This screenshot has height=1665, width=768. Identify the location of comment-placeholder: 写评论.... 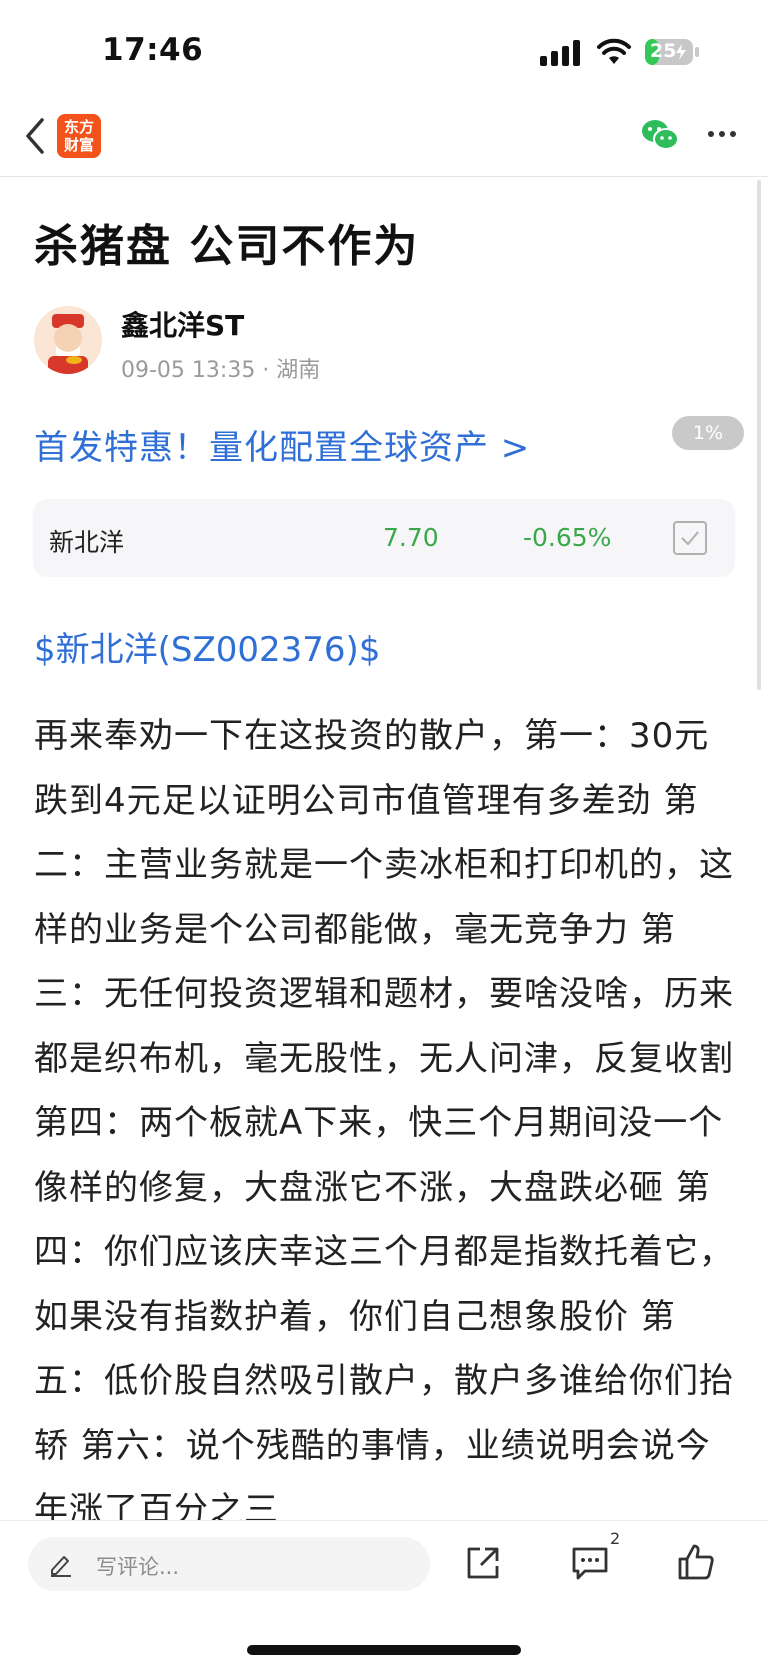
(138, 1567).